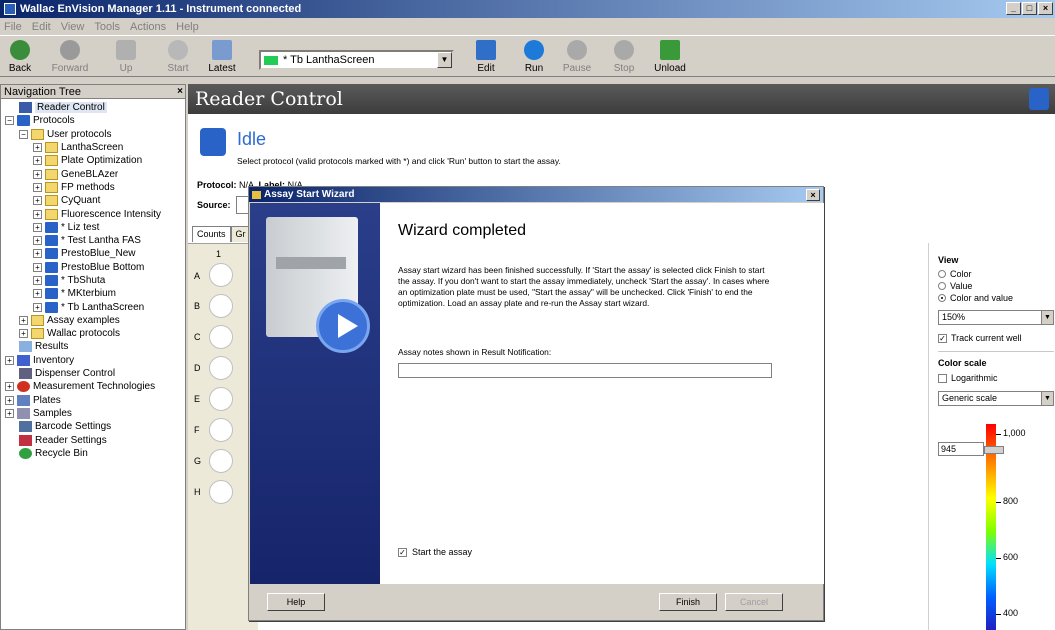  Describe the element at coordinates (93, 333) in the screenshot. I see `tree-item-wallac-protocols: + Wallac protocols` at that location.